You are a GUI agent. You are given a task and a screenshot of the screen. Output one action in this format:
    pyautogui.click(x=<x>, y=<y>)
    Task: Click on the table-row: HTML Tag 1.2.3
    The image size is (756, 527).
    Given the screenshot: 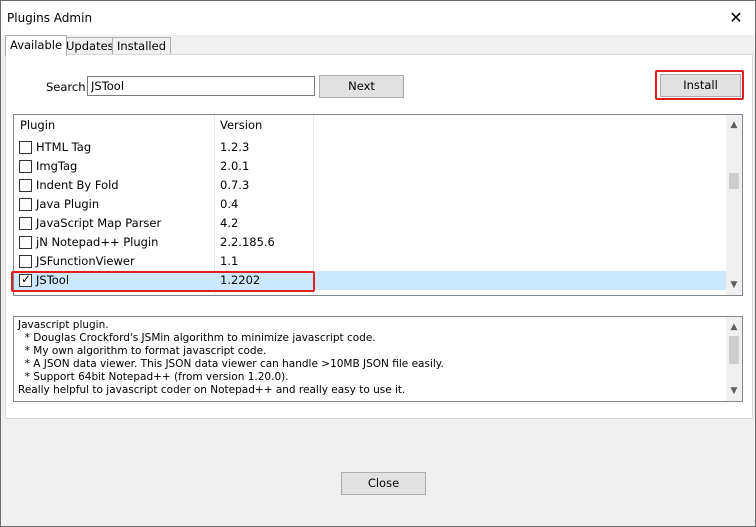 What is the action you would take?
    pyautogui.click(x=370, y=147)
    